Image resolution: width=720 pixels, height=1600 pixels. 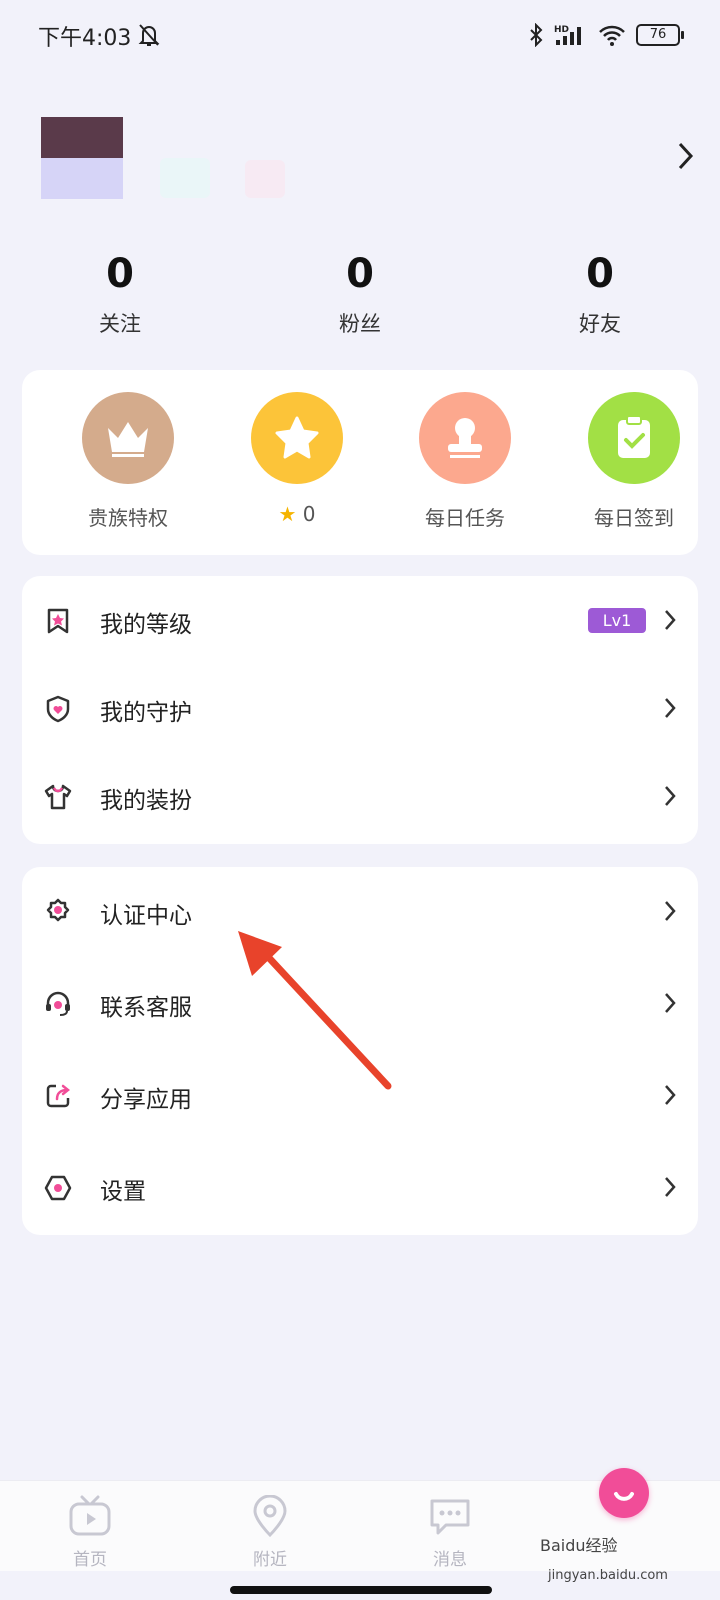 I want to click on user-id-redacted, so click(x=265, y=179).